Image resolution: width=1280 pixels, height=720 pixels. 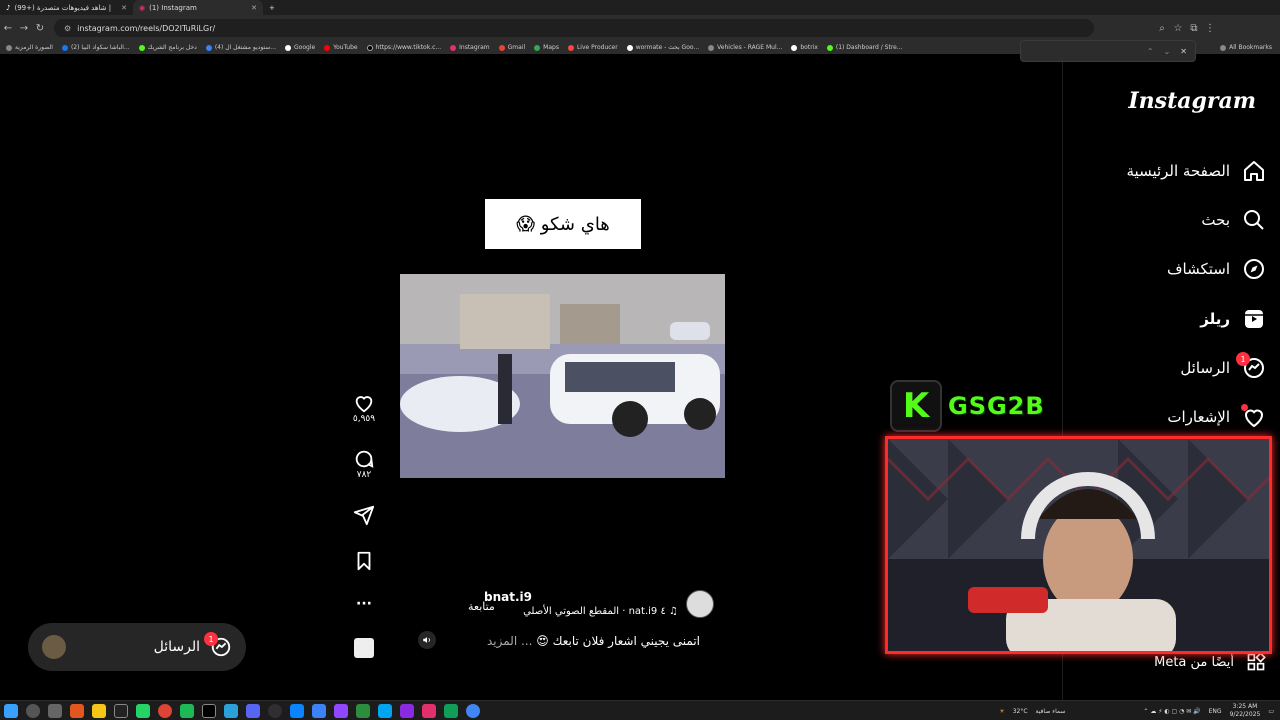 I want to click on bookmark-item: الصورة الرمزية, so click(x=29, y=47).